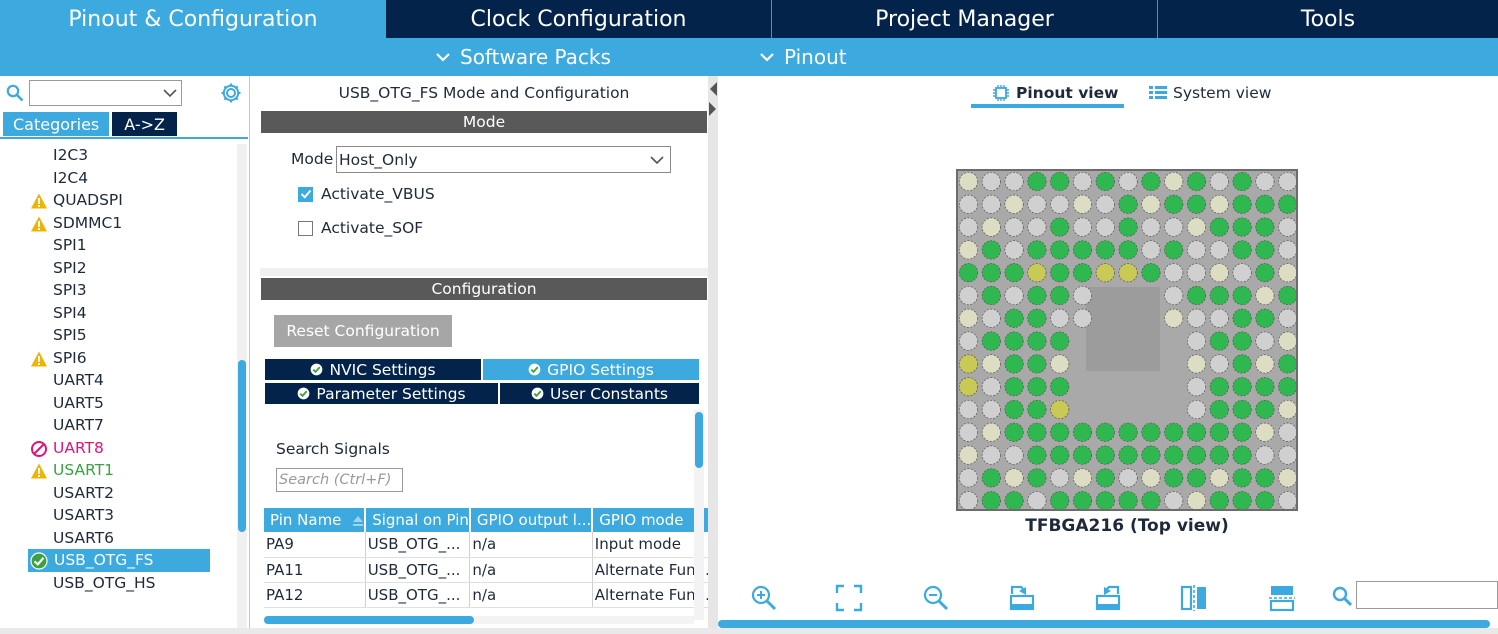  What do you see at coordinates (1210, 93) in the screenshot?
I see `tab-system-view: System view` at bounding box center [1210, 93].